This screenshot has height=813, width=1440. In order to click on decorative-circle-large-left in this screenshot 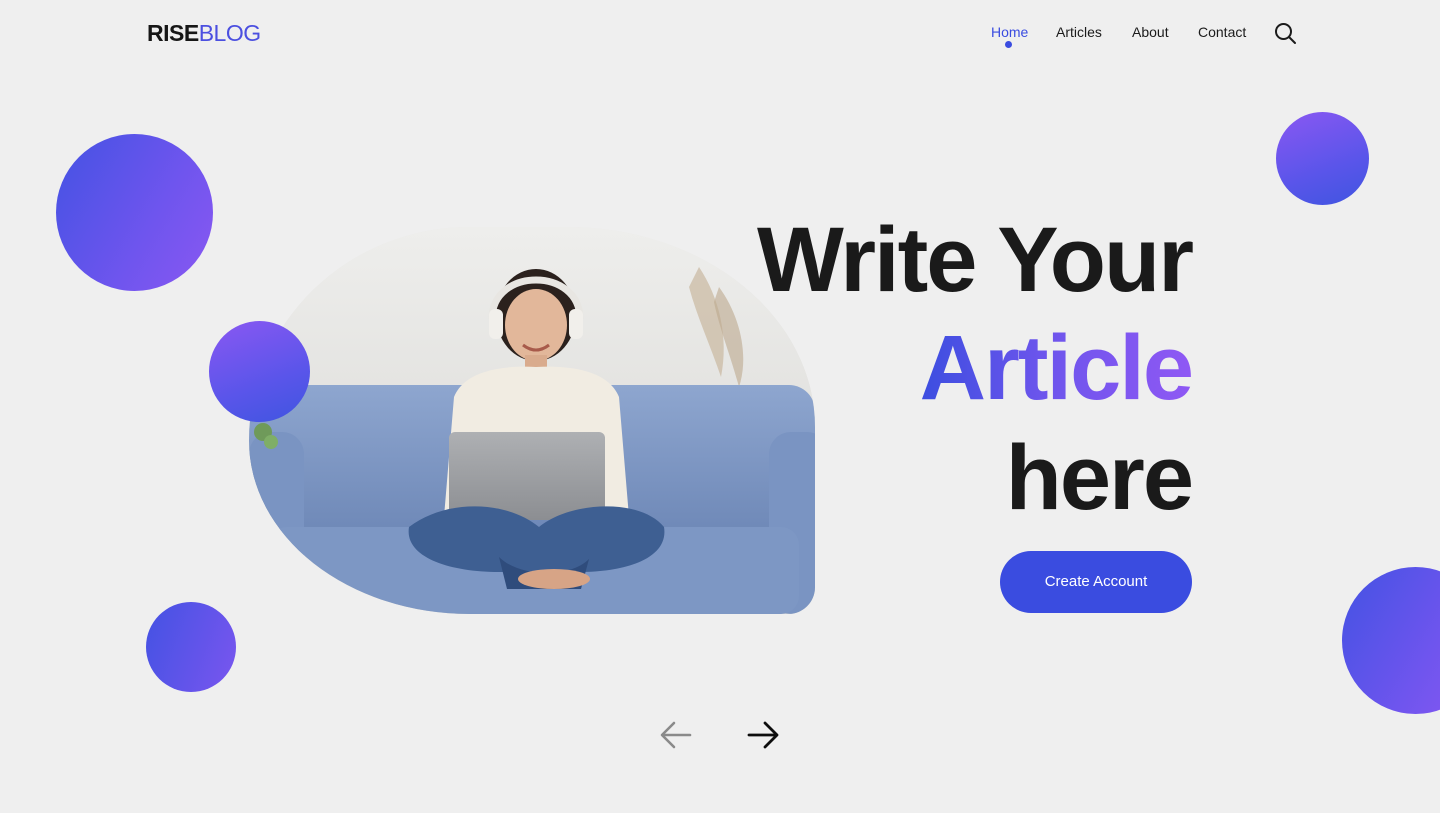, I will do `click(134, 212)`.